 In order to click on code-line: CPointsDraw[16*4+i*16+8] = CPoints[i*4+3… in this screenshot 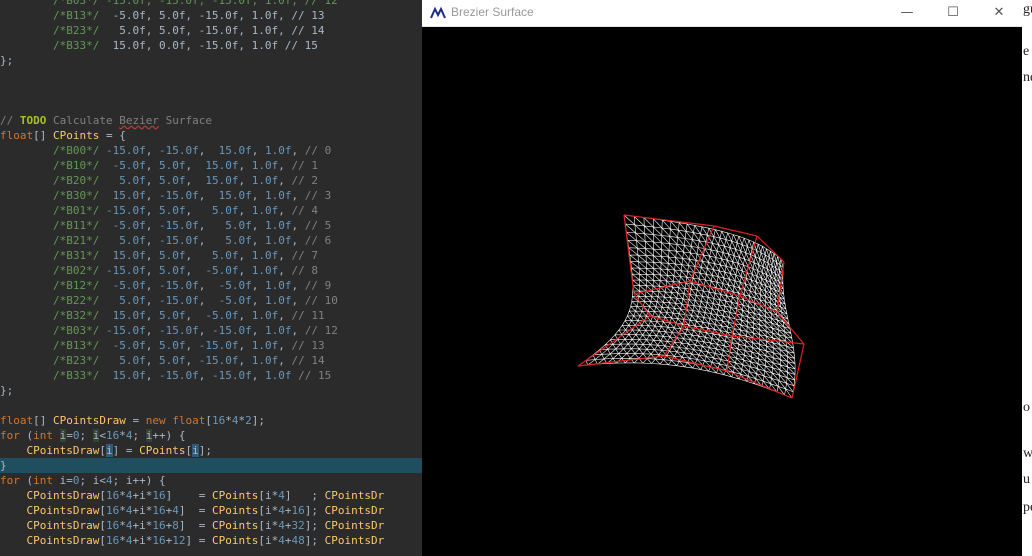, I will do `click(211, 525)`.